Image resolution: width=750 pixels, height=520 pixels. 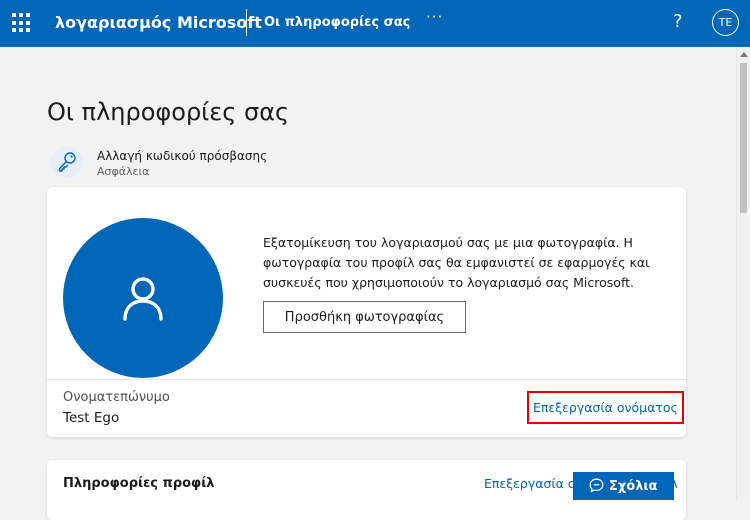 What do you see at coordinates (123, 171) in the screenshot?
I see `change-password-subtitle: Ασφάλεια` at bounding box center [123, 171].